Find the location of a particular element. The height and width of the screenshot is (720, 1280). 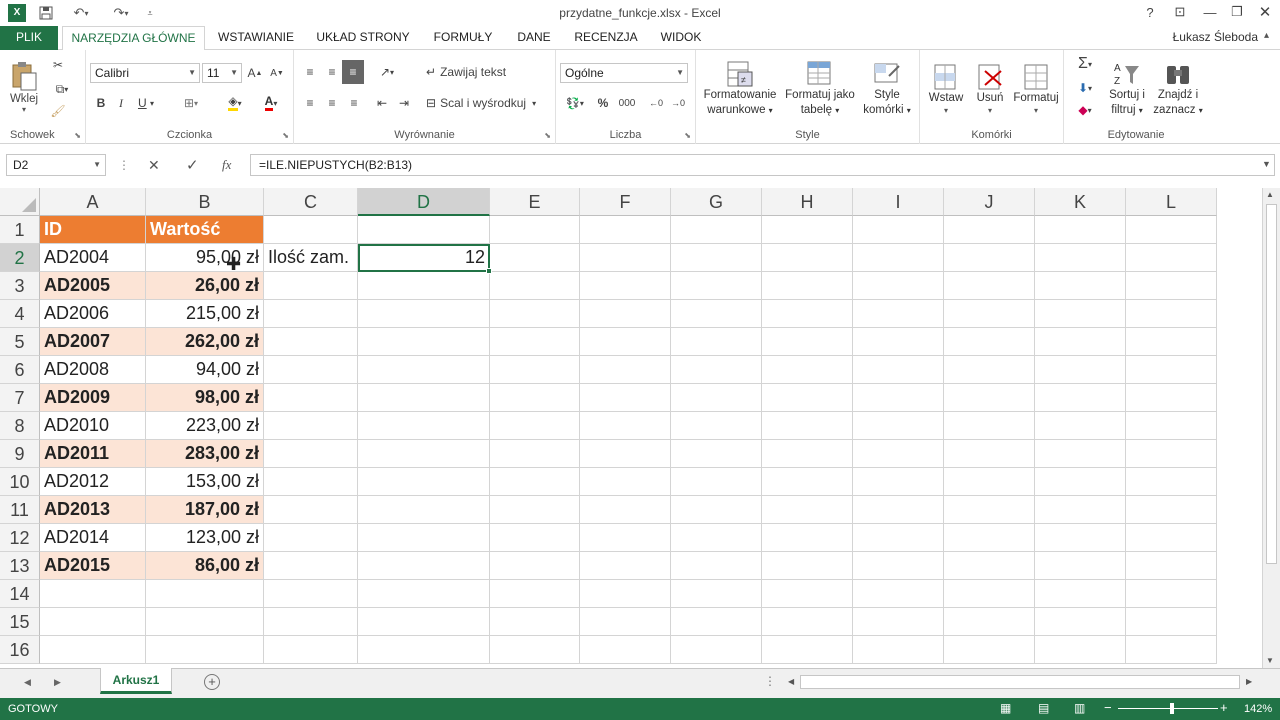

cell-e2 is located at coordinates (535, 258).